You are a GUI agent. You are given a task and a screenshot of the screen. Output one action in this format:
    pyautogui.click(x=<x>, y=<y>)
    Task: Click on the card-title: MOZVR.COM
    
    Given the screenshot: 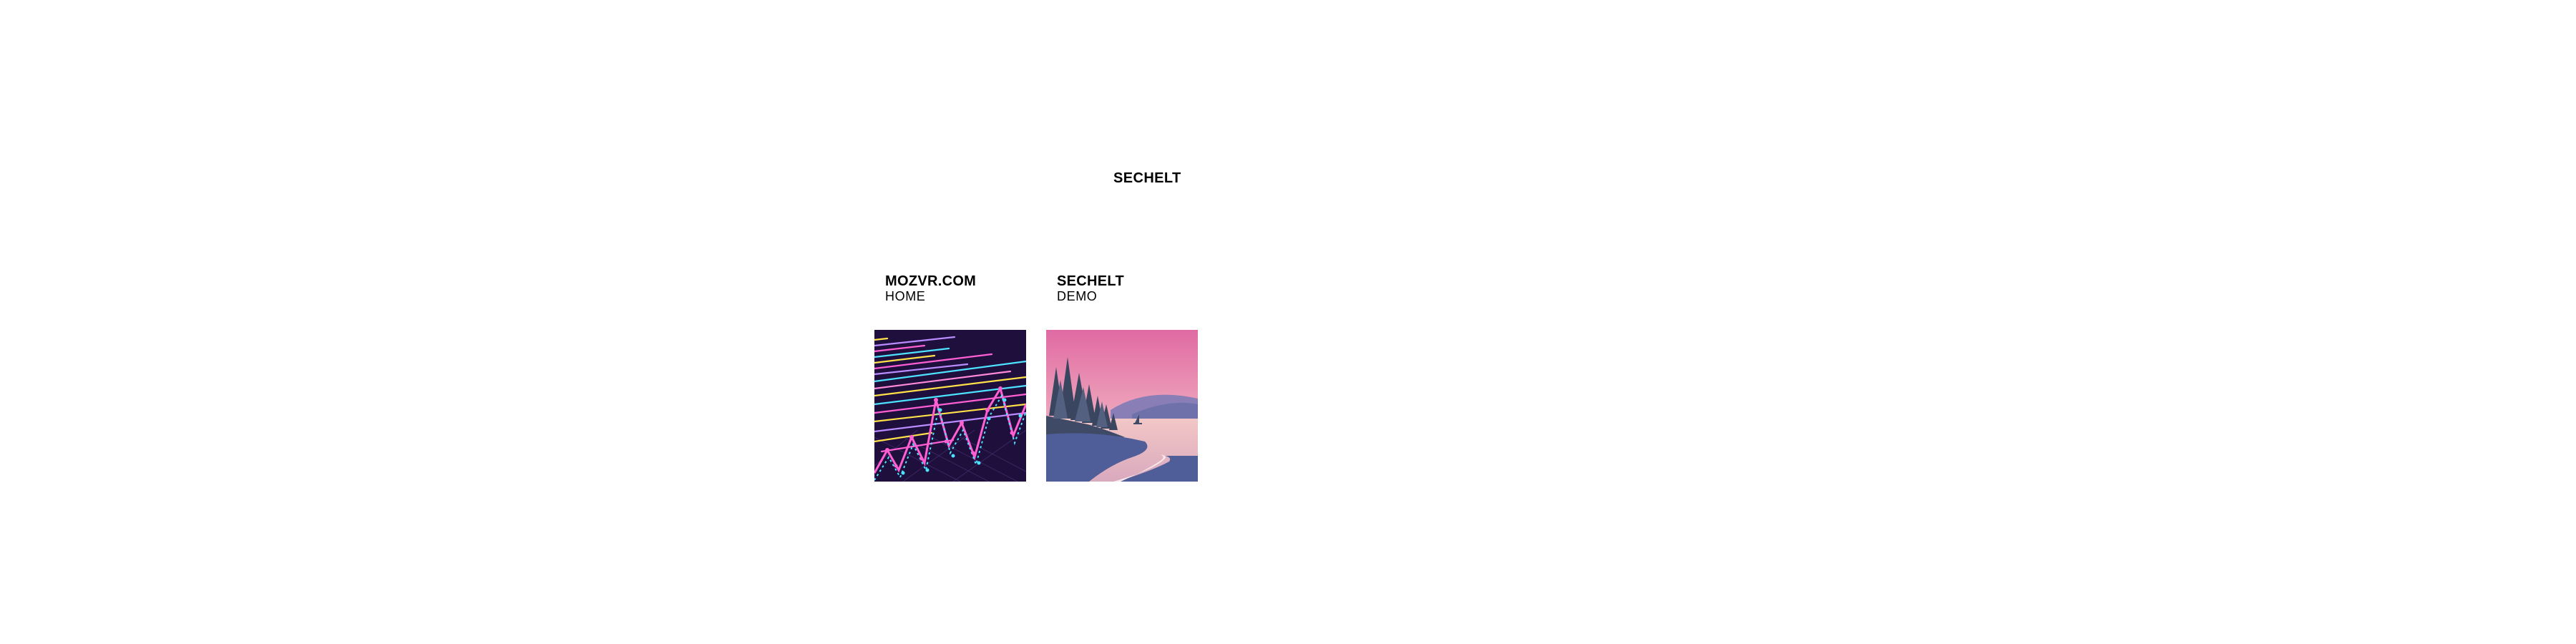 What is the action you would take?
    pyautogui.click(x=931, y=281)
    